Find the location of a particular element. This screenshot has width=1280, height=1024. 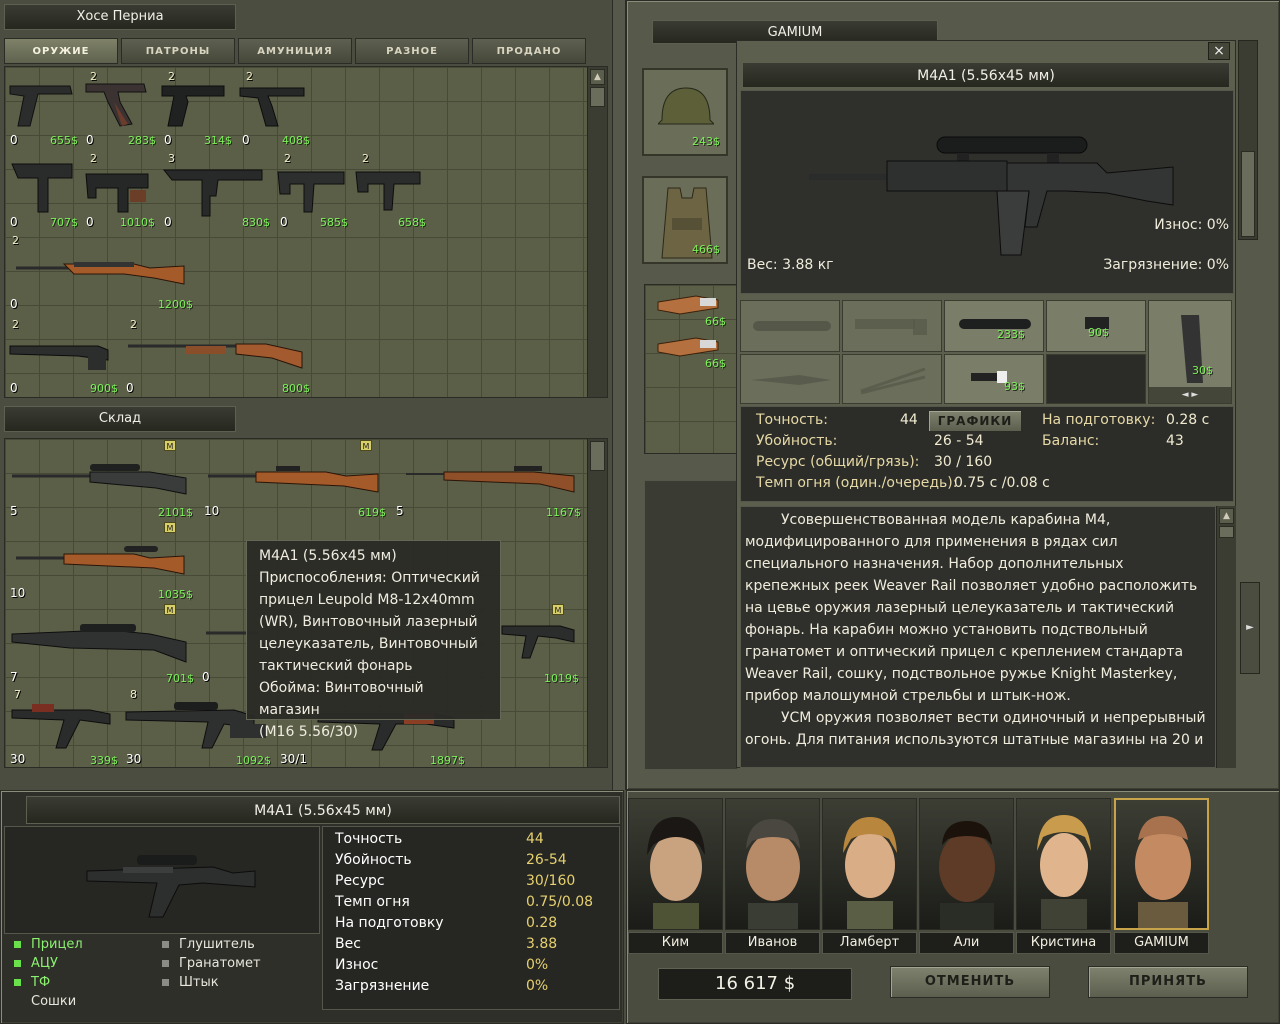

option-flashlight: ТФ is located at coordinates (32, 982).